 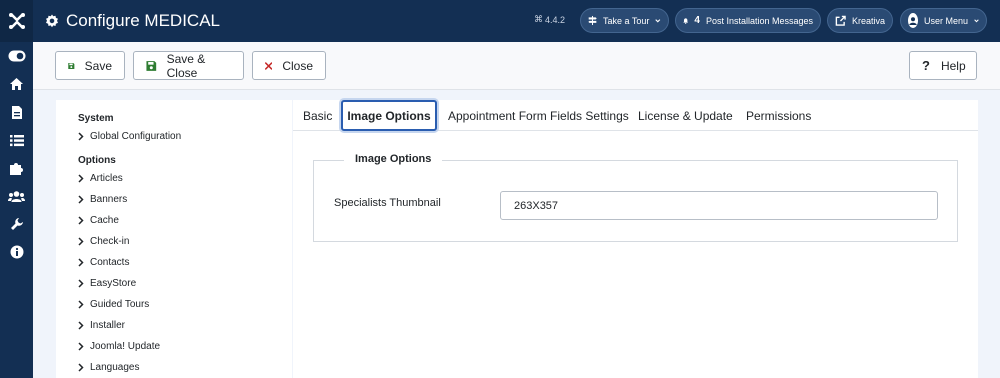 What do you see at coordinates (719, 205) in the screenshot?
I see `specialists-thumbnail-input: 263X357` at bounding box center [719, 205].